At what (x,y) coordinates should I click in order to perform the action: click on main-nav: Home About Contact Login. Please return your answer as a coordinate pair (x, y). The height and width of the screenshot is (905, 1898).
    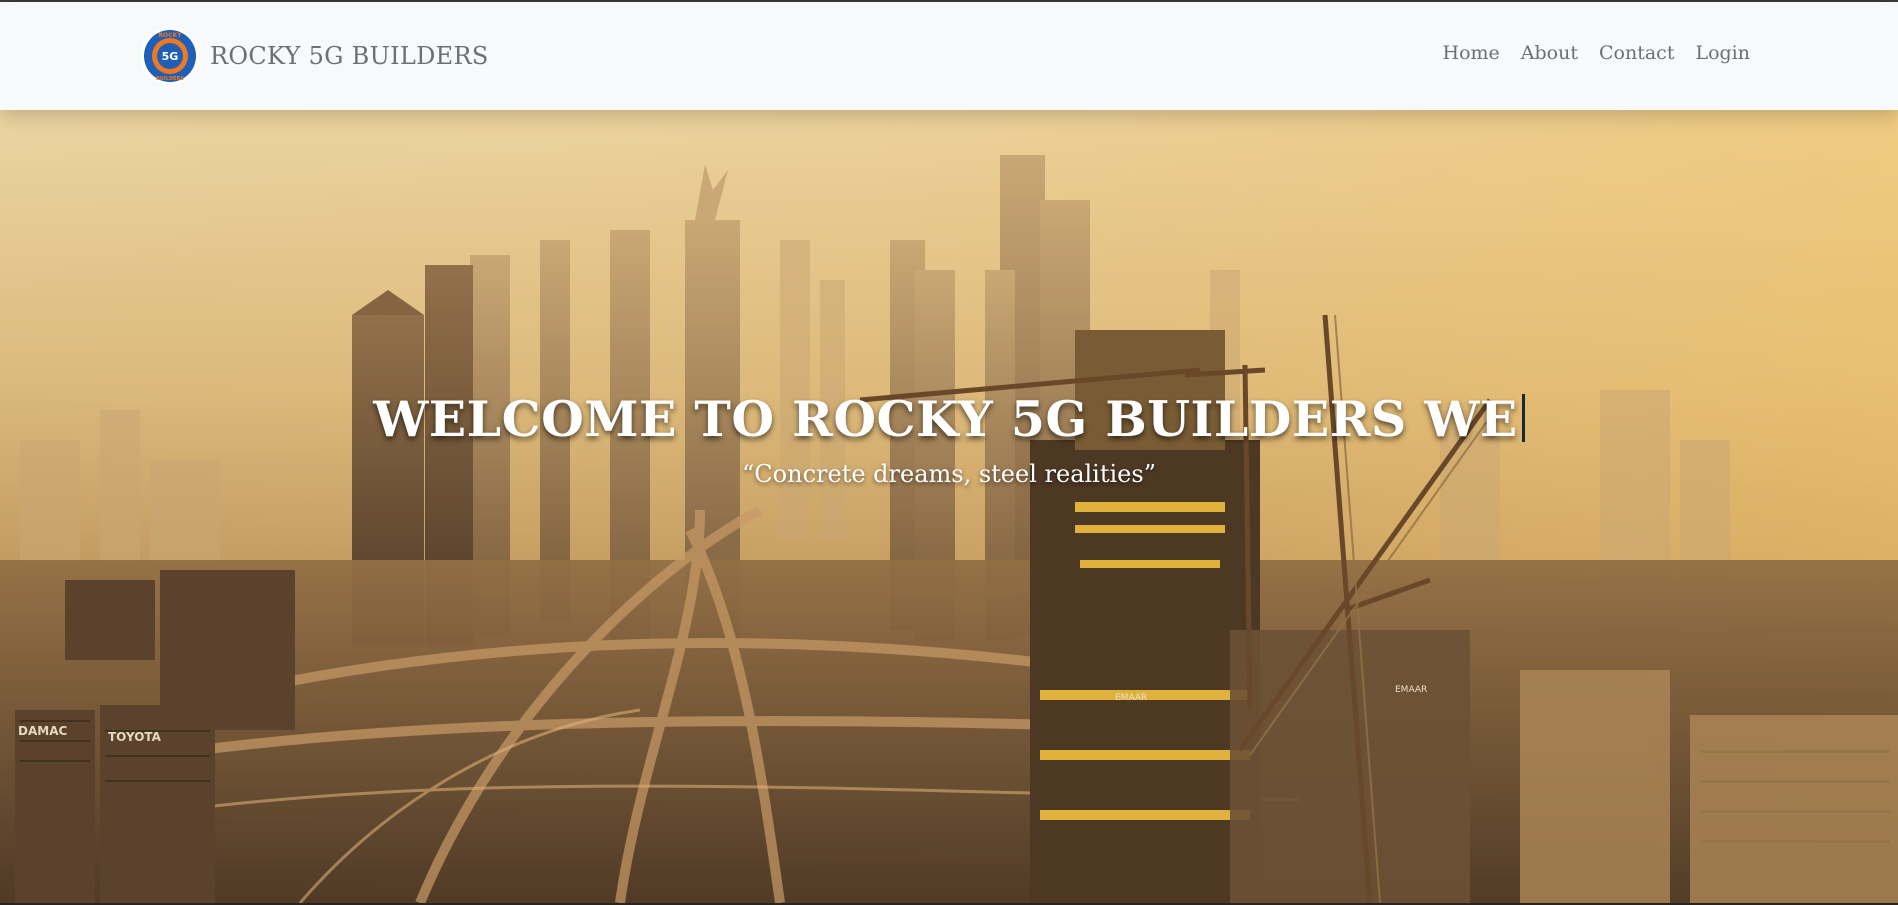
    Looking at the image, I should click on (1596, 53).